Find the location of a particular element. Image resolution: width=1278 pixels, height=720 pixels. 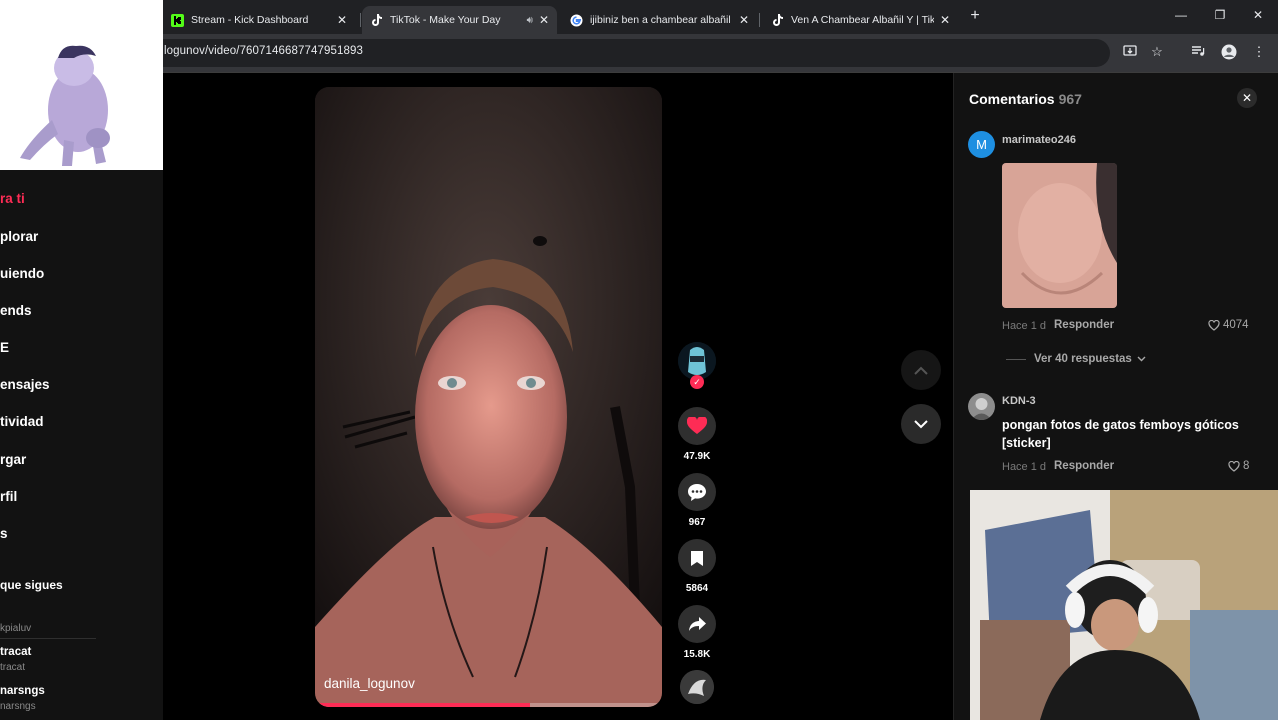

menu-kebab-icon: ⋮ is located at coordinates (1259, 52).